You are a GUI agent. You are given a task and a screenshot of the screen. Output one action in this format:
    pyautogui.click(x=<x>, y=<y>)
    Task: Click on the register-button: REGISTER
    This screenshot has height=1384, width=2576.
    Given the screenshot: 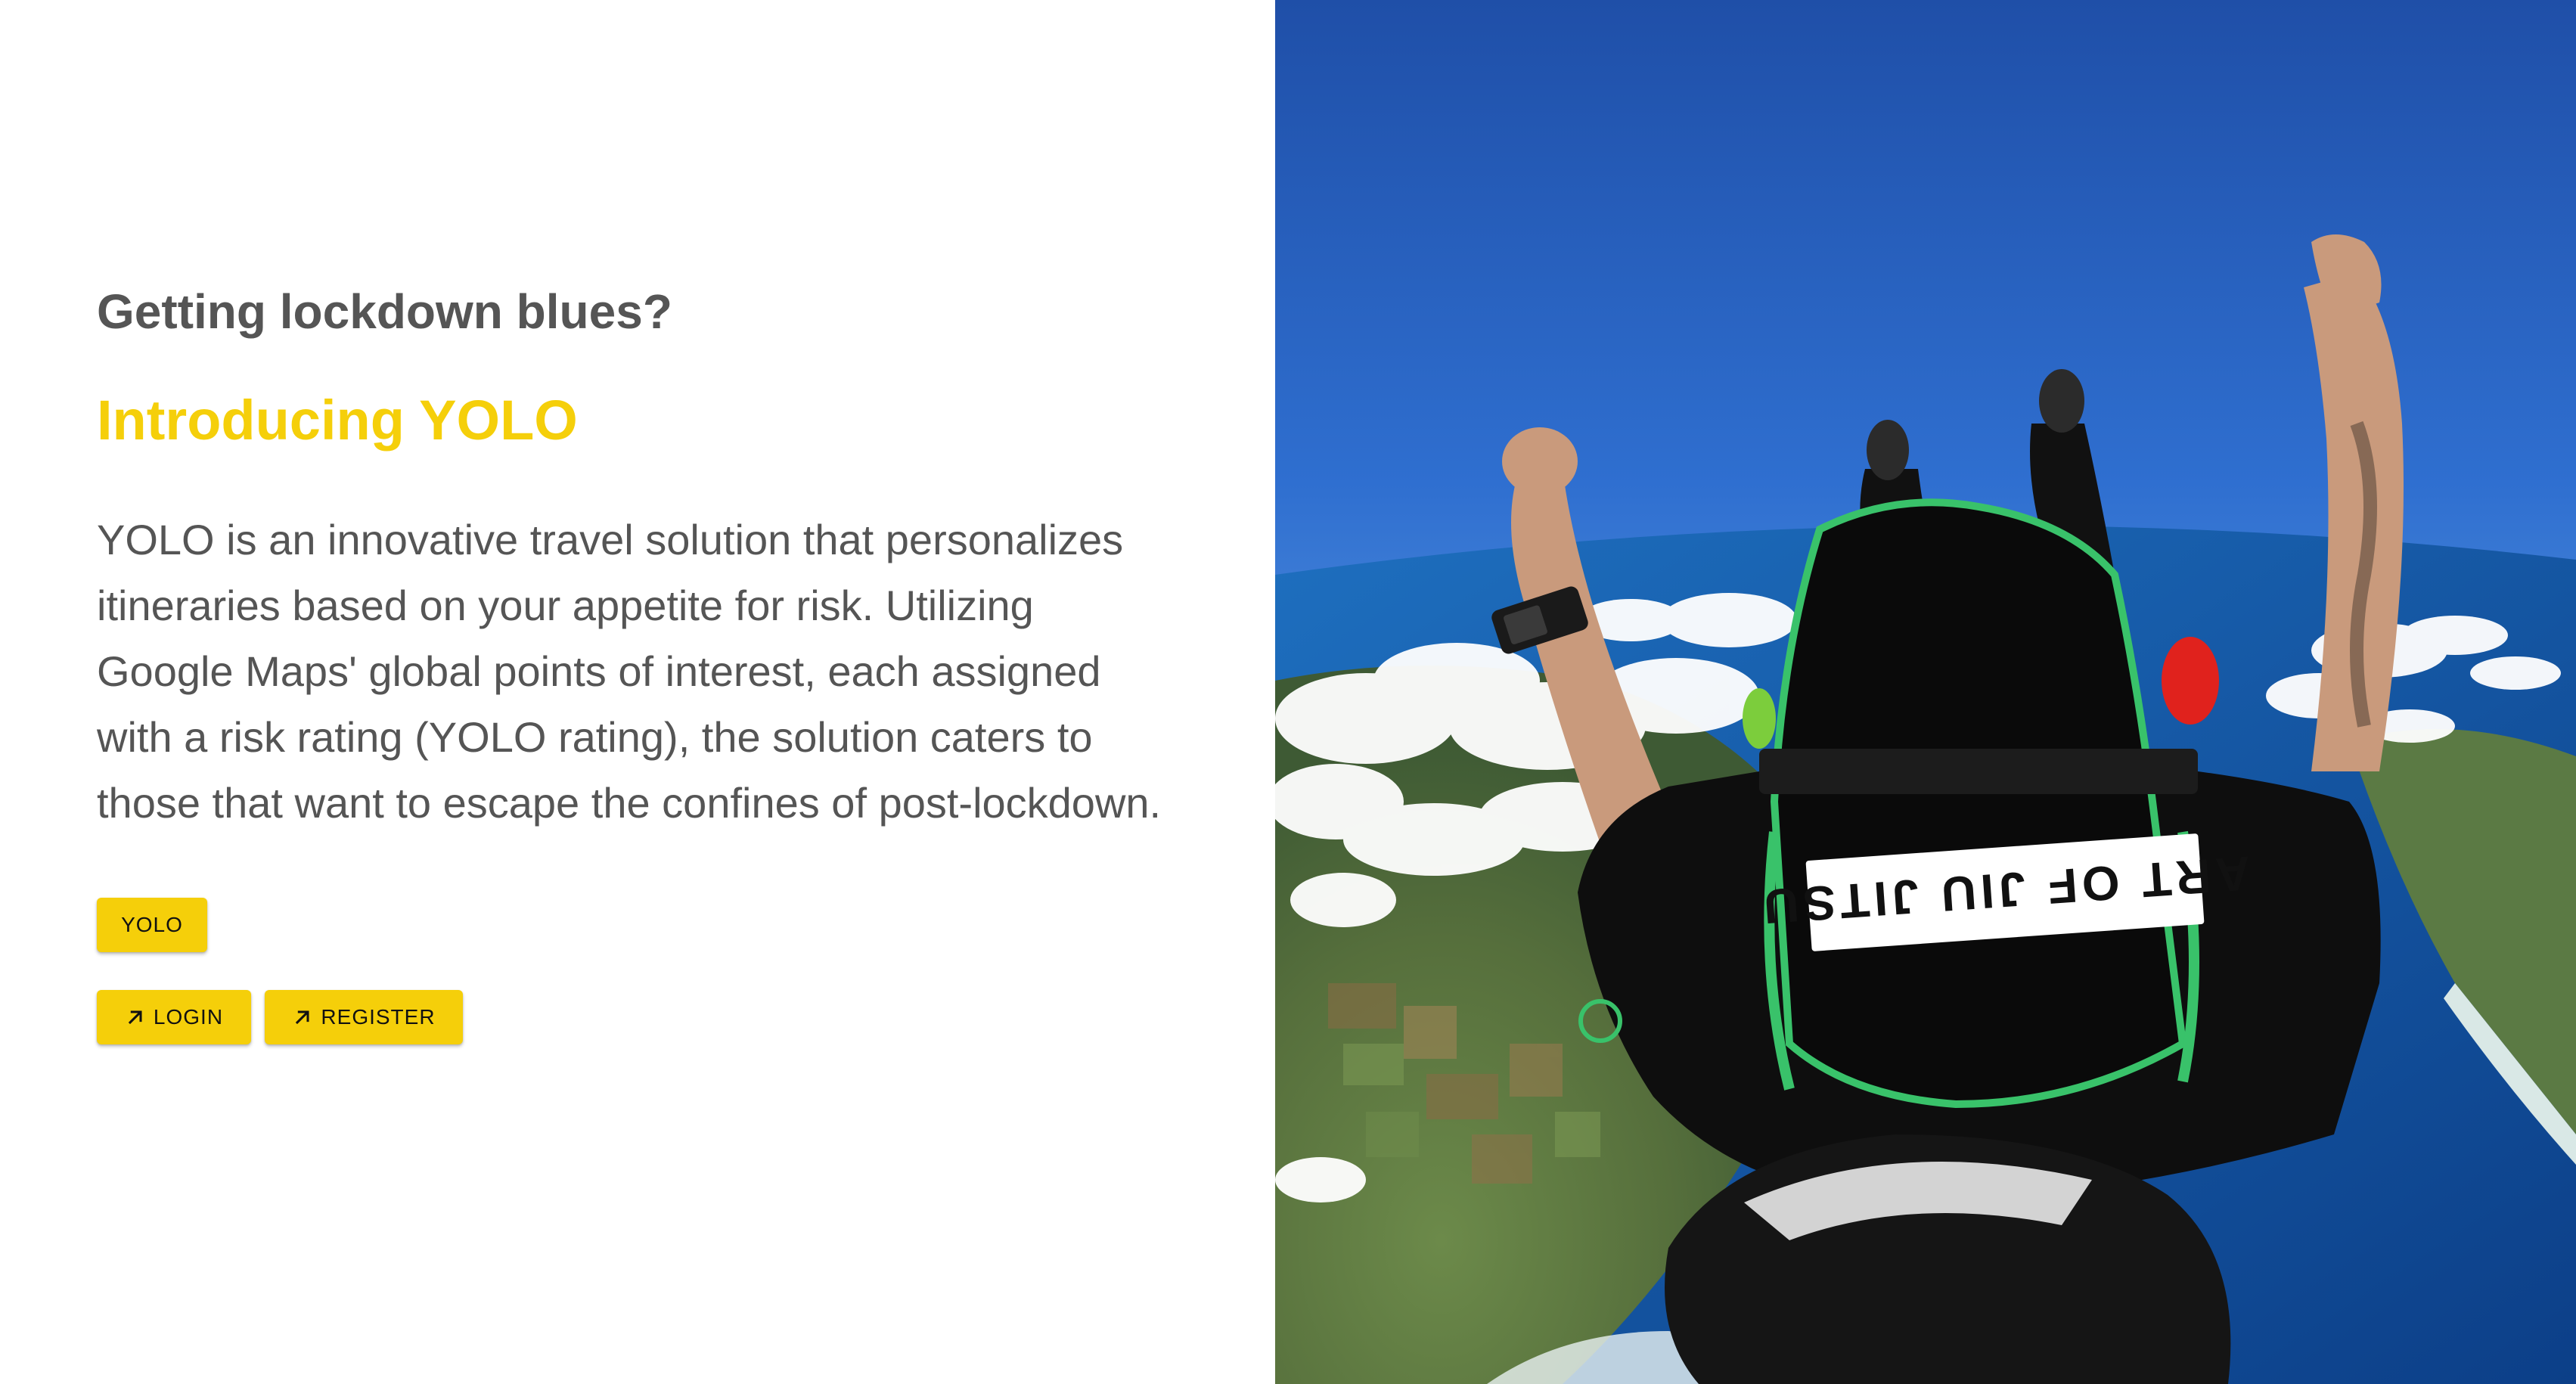 What is the action you would take?
    pyautogui.click(x=364, y=1017)
    